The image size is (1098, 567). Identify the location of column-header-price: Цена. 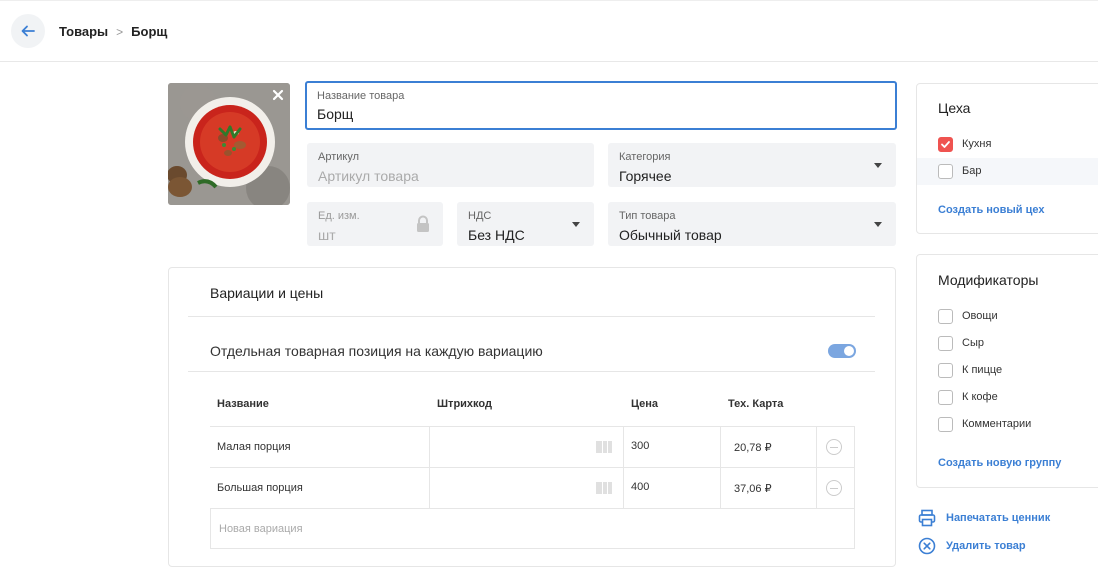
(645, 404).